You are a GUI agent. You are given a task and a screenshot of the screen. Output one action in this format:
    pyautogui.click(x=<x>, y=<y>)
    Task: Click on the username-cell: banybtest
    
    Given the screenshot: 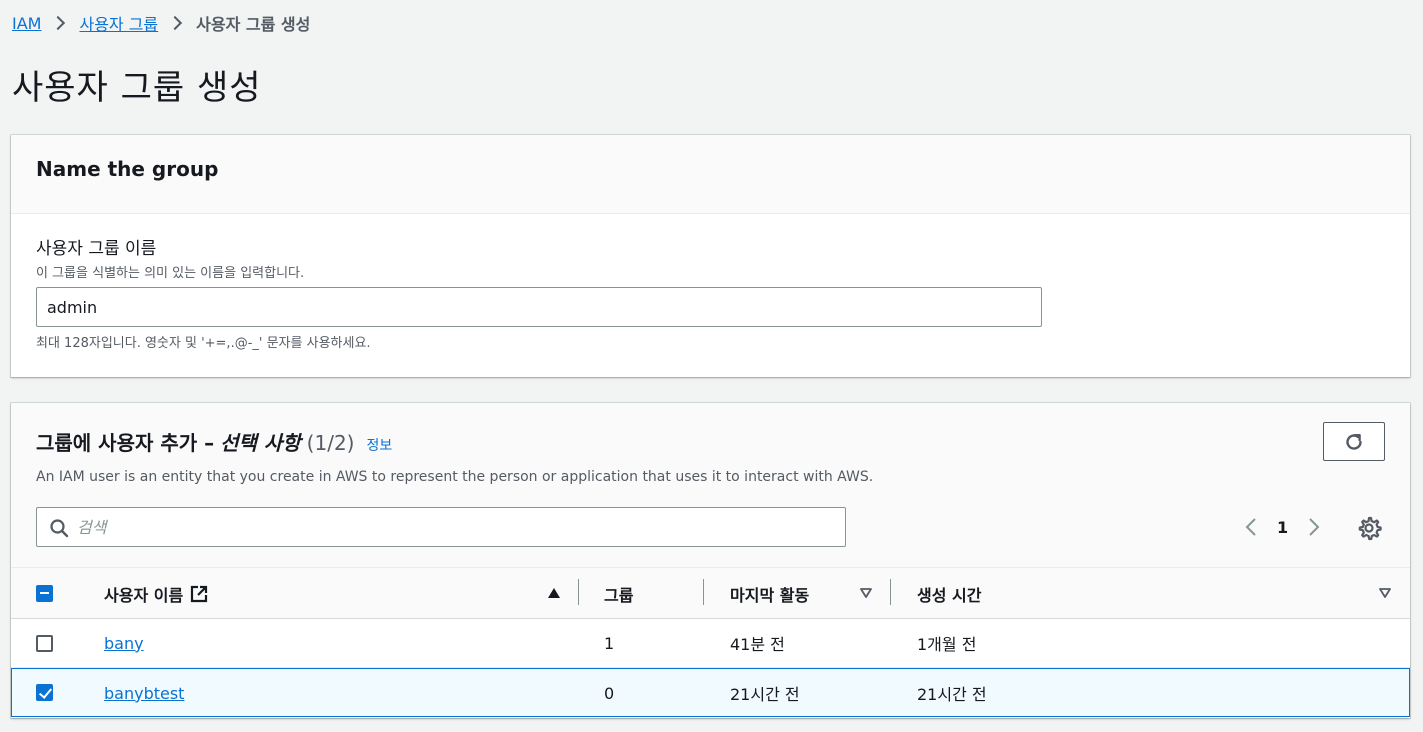 What is the action you would take?
    pyautogui.click(x=144, y=693)
    